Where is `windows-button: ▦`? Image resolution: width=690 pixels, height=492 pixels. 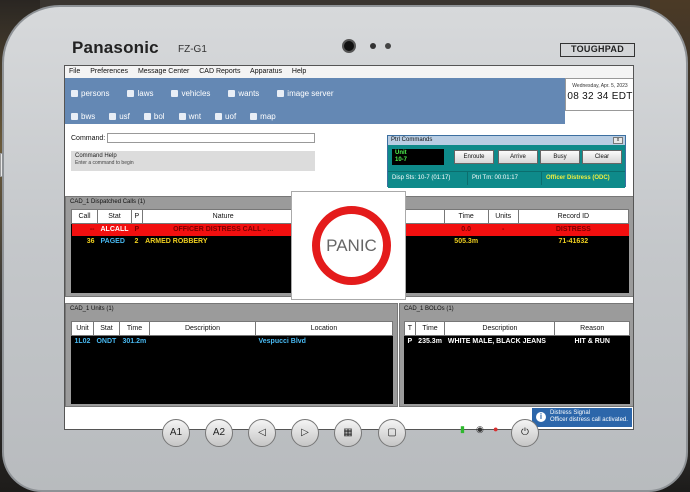 windows-button: ▦ is located at coordinates (348, 433).